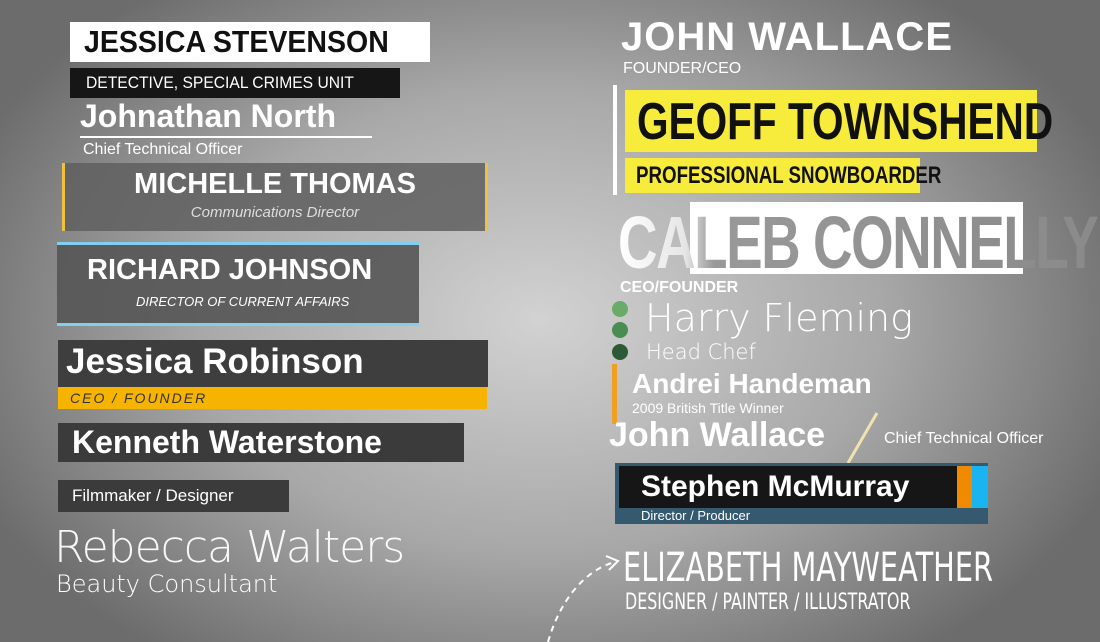 The height and width of the screenshot is (642, 1100). What do you see at coordinates (153, 495) in the screenshot?
I see `filmmaker-title: Filmmaker / Designer` at bounding box center [153, 495].